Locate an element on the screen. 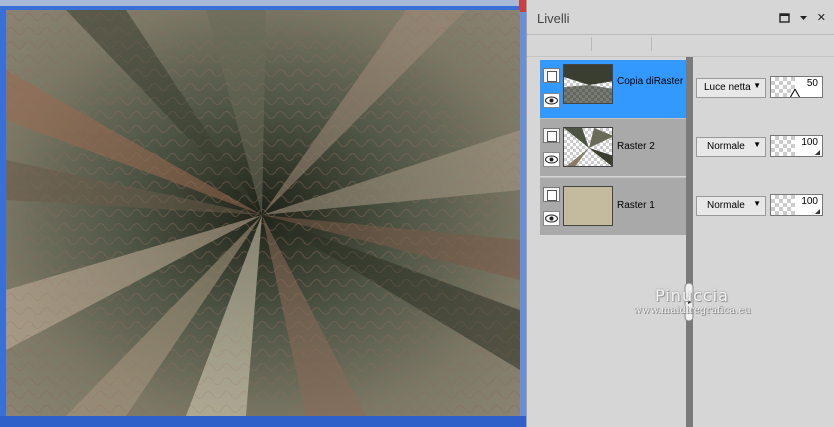 This screenshot has height=427, width=834. layer-row: Raster 1 is located at coordinates (613, 206).